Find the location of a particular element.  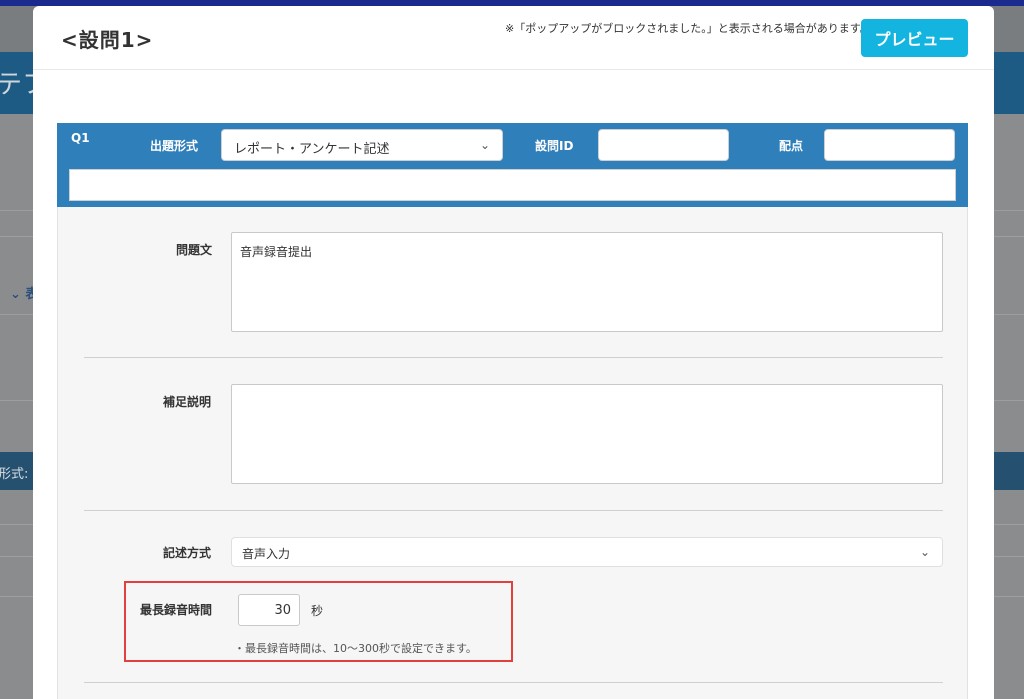

question-title-input is located at coordinates (512, 185).